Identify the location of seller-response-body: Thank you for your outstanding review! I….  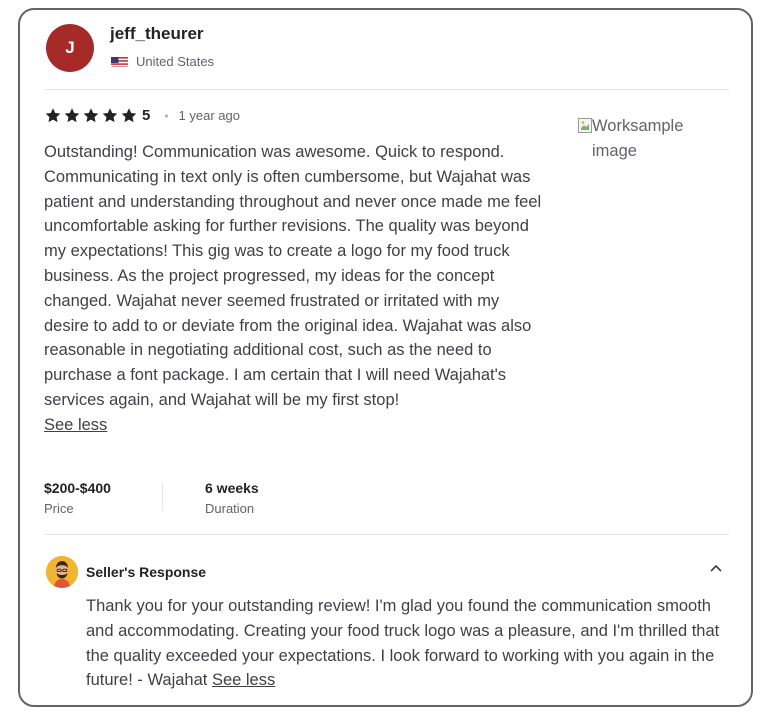
(403, 643).